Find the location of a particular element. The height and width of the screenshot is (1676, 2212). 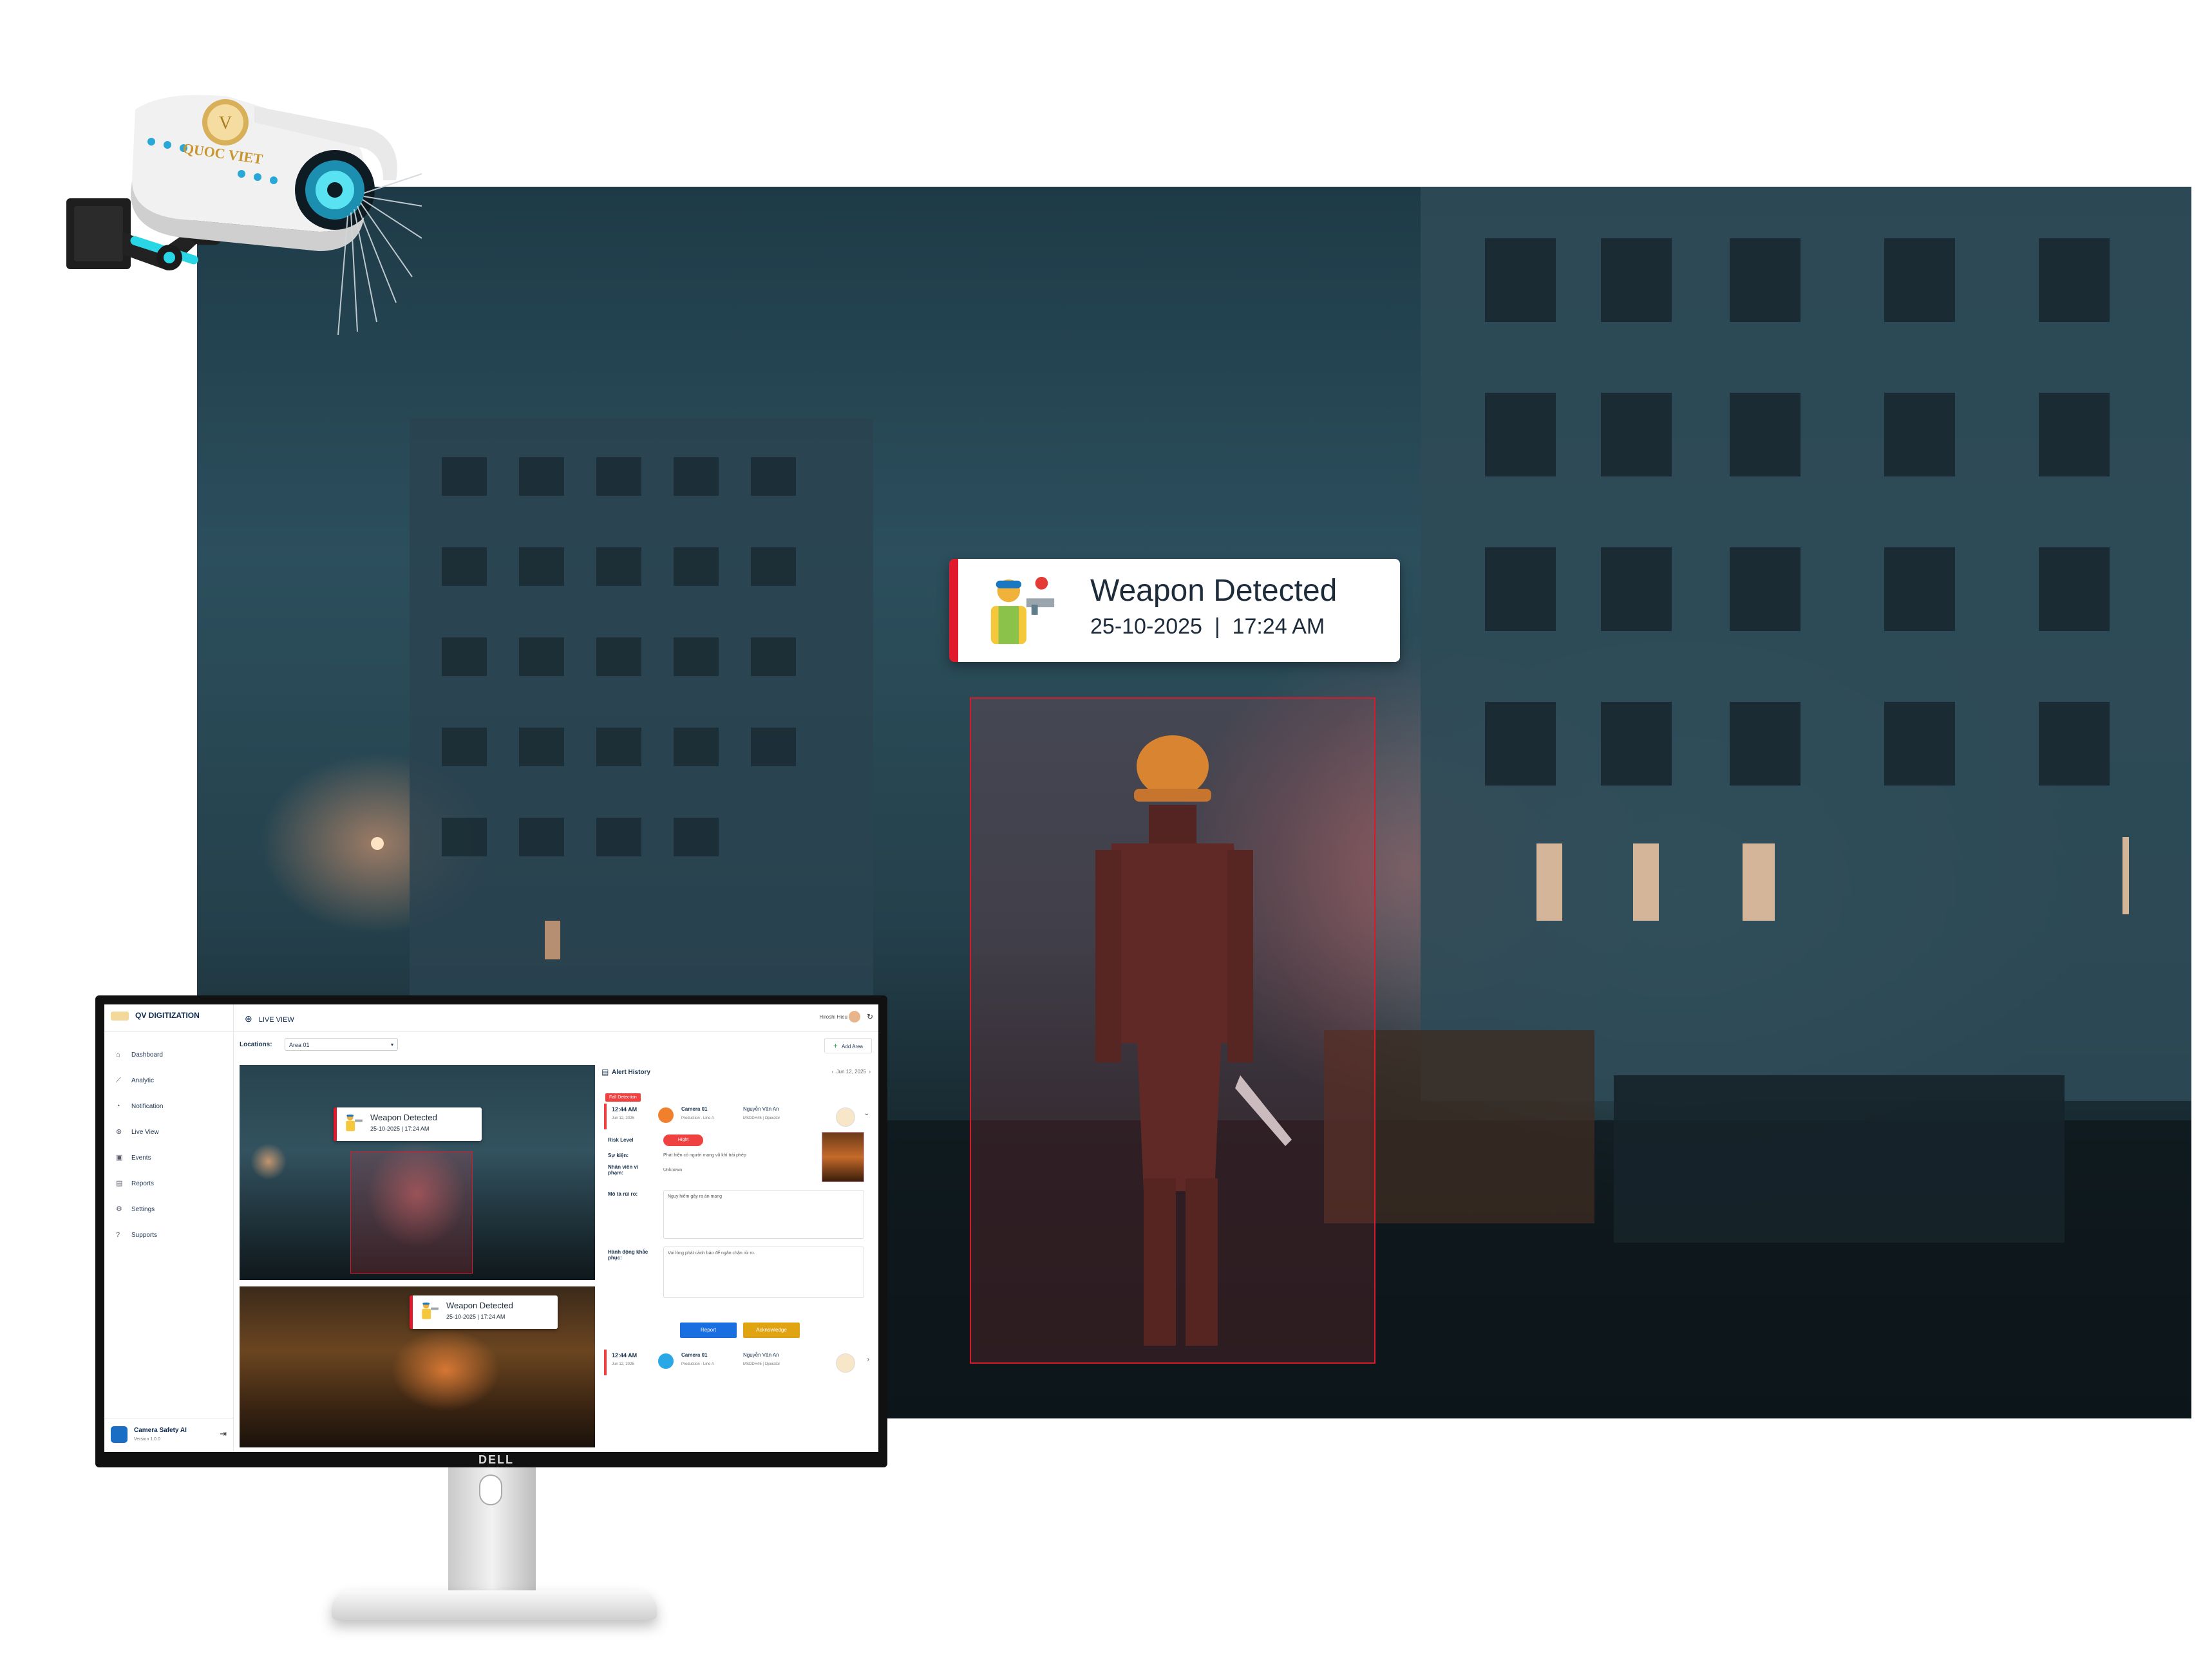

avatar is located at coordinates (854, 1016).